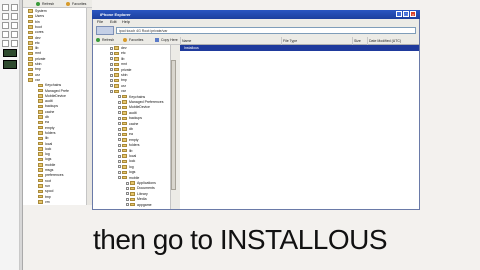 The width and height of the screenshot is (480, 270). I want to click on ellipse-tool-icon, so click(14, 34).